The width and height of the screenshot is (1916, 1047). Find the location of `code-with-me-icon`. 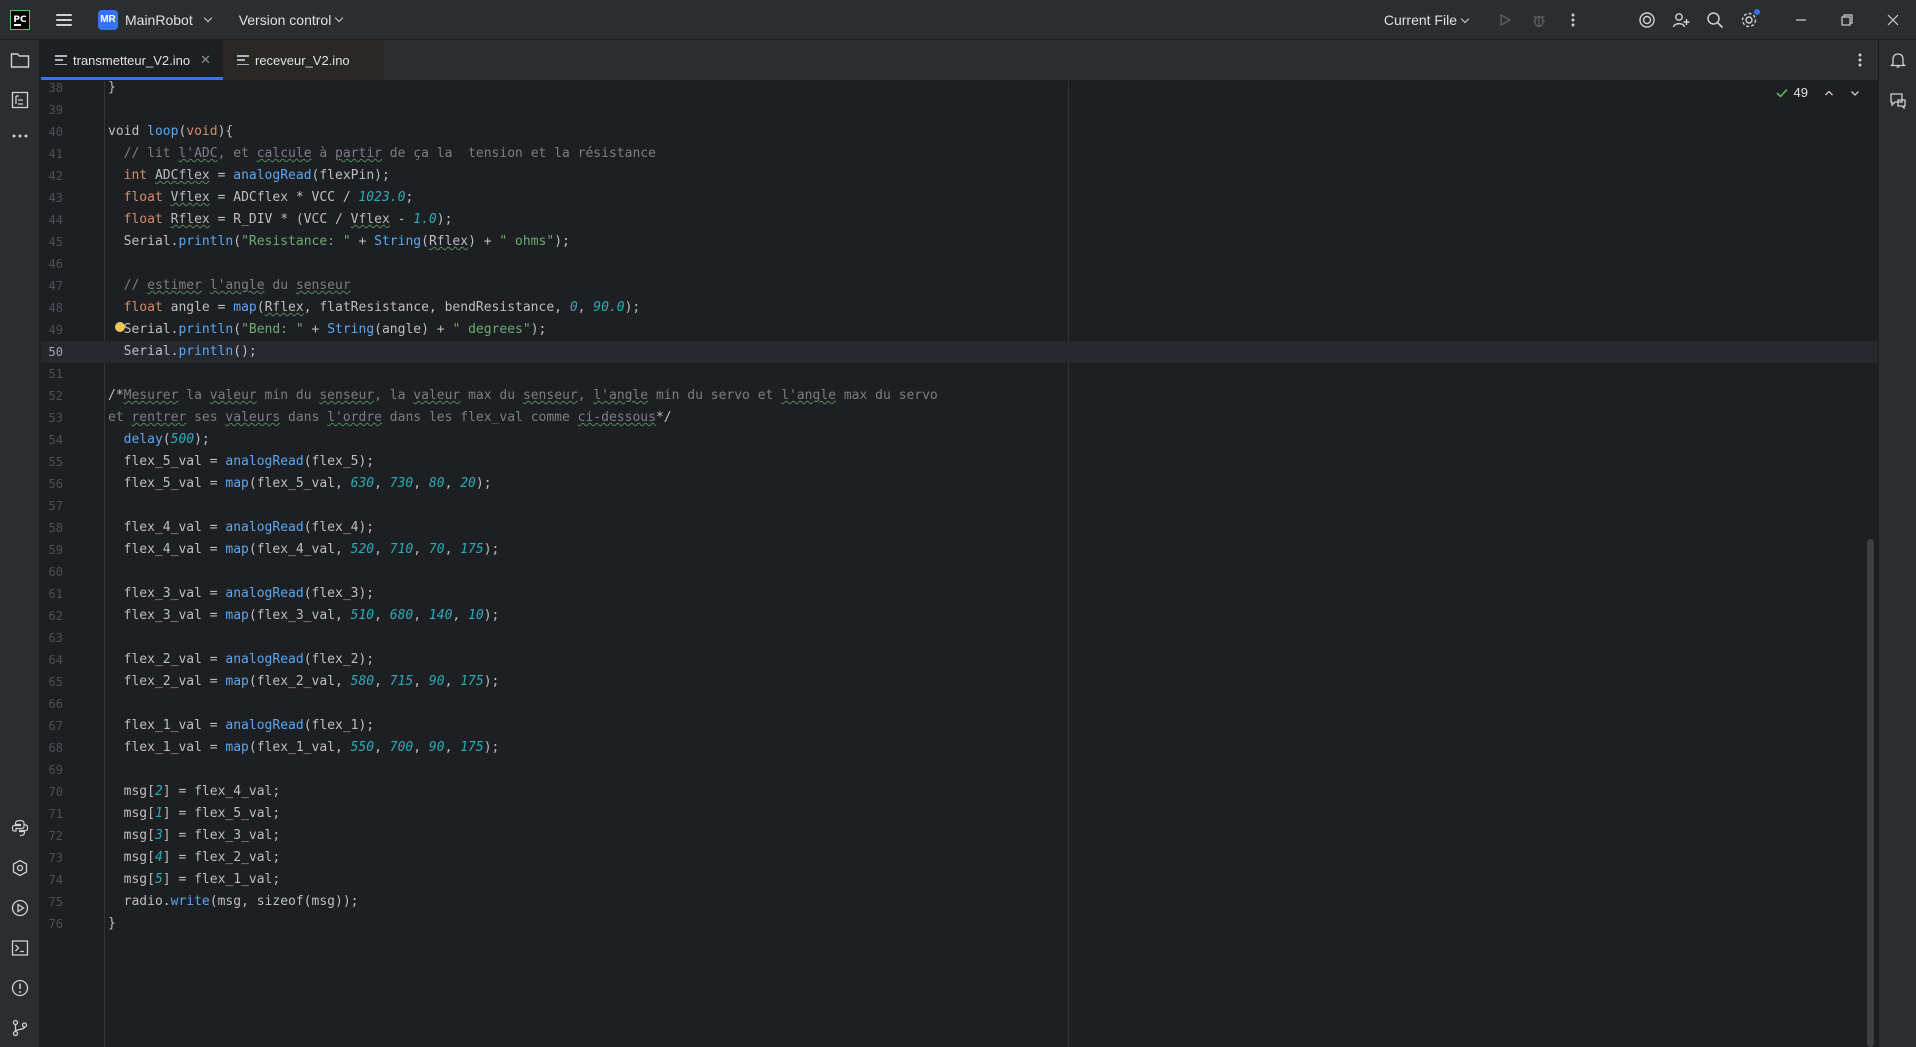

code-with-me-icon is located at coordinates (1681, 20).